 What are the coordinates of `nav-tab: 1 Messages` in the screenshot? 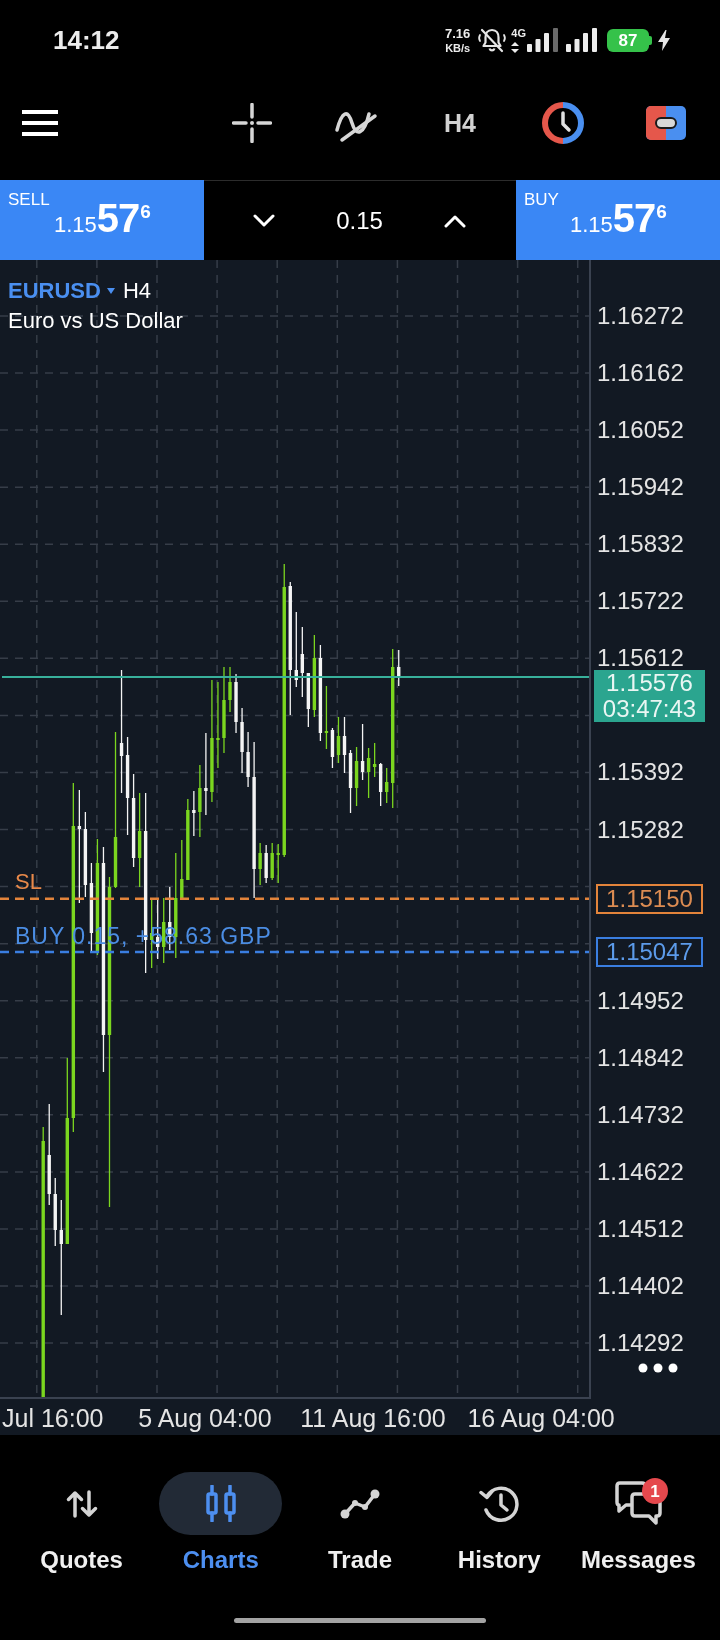 It's located at (638, 1522).